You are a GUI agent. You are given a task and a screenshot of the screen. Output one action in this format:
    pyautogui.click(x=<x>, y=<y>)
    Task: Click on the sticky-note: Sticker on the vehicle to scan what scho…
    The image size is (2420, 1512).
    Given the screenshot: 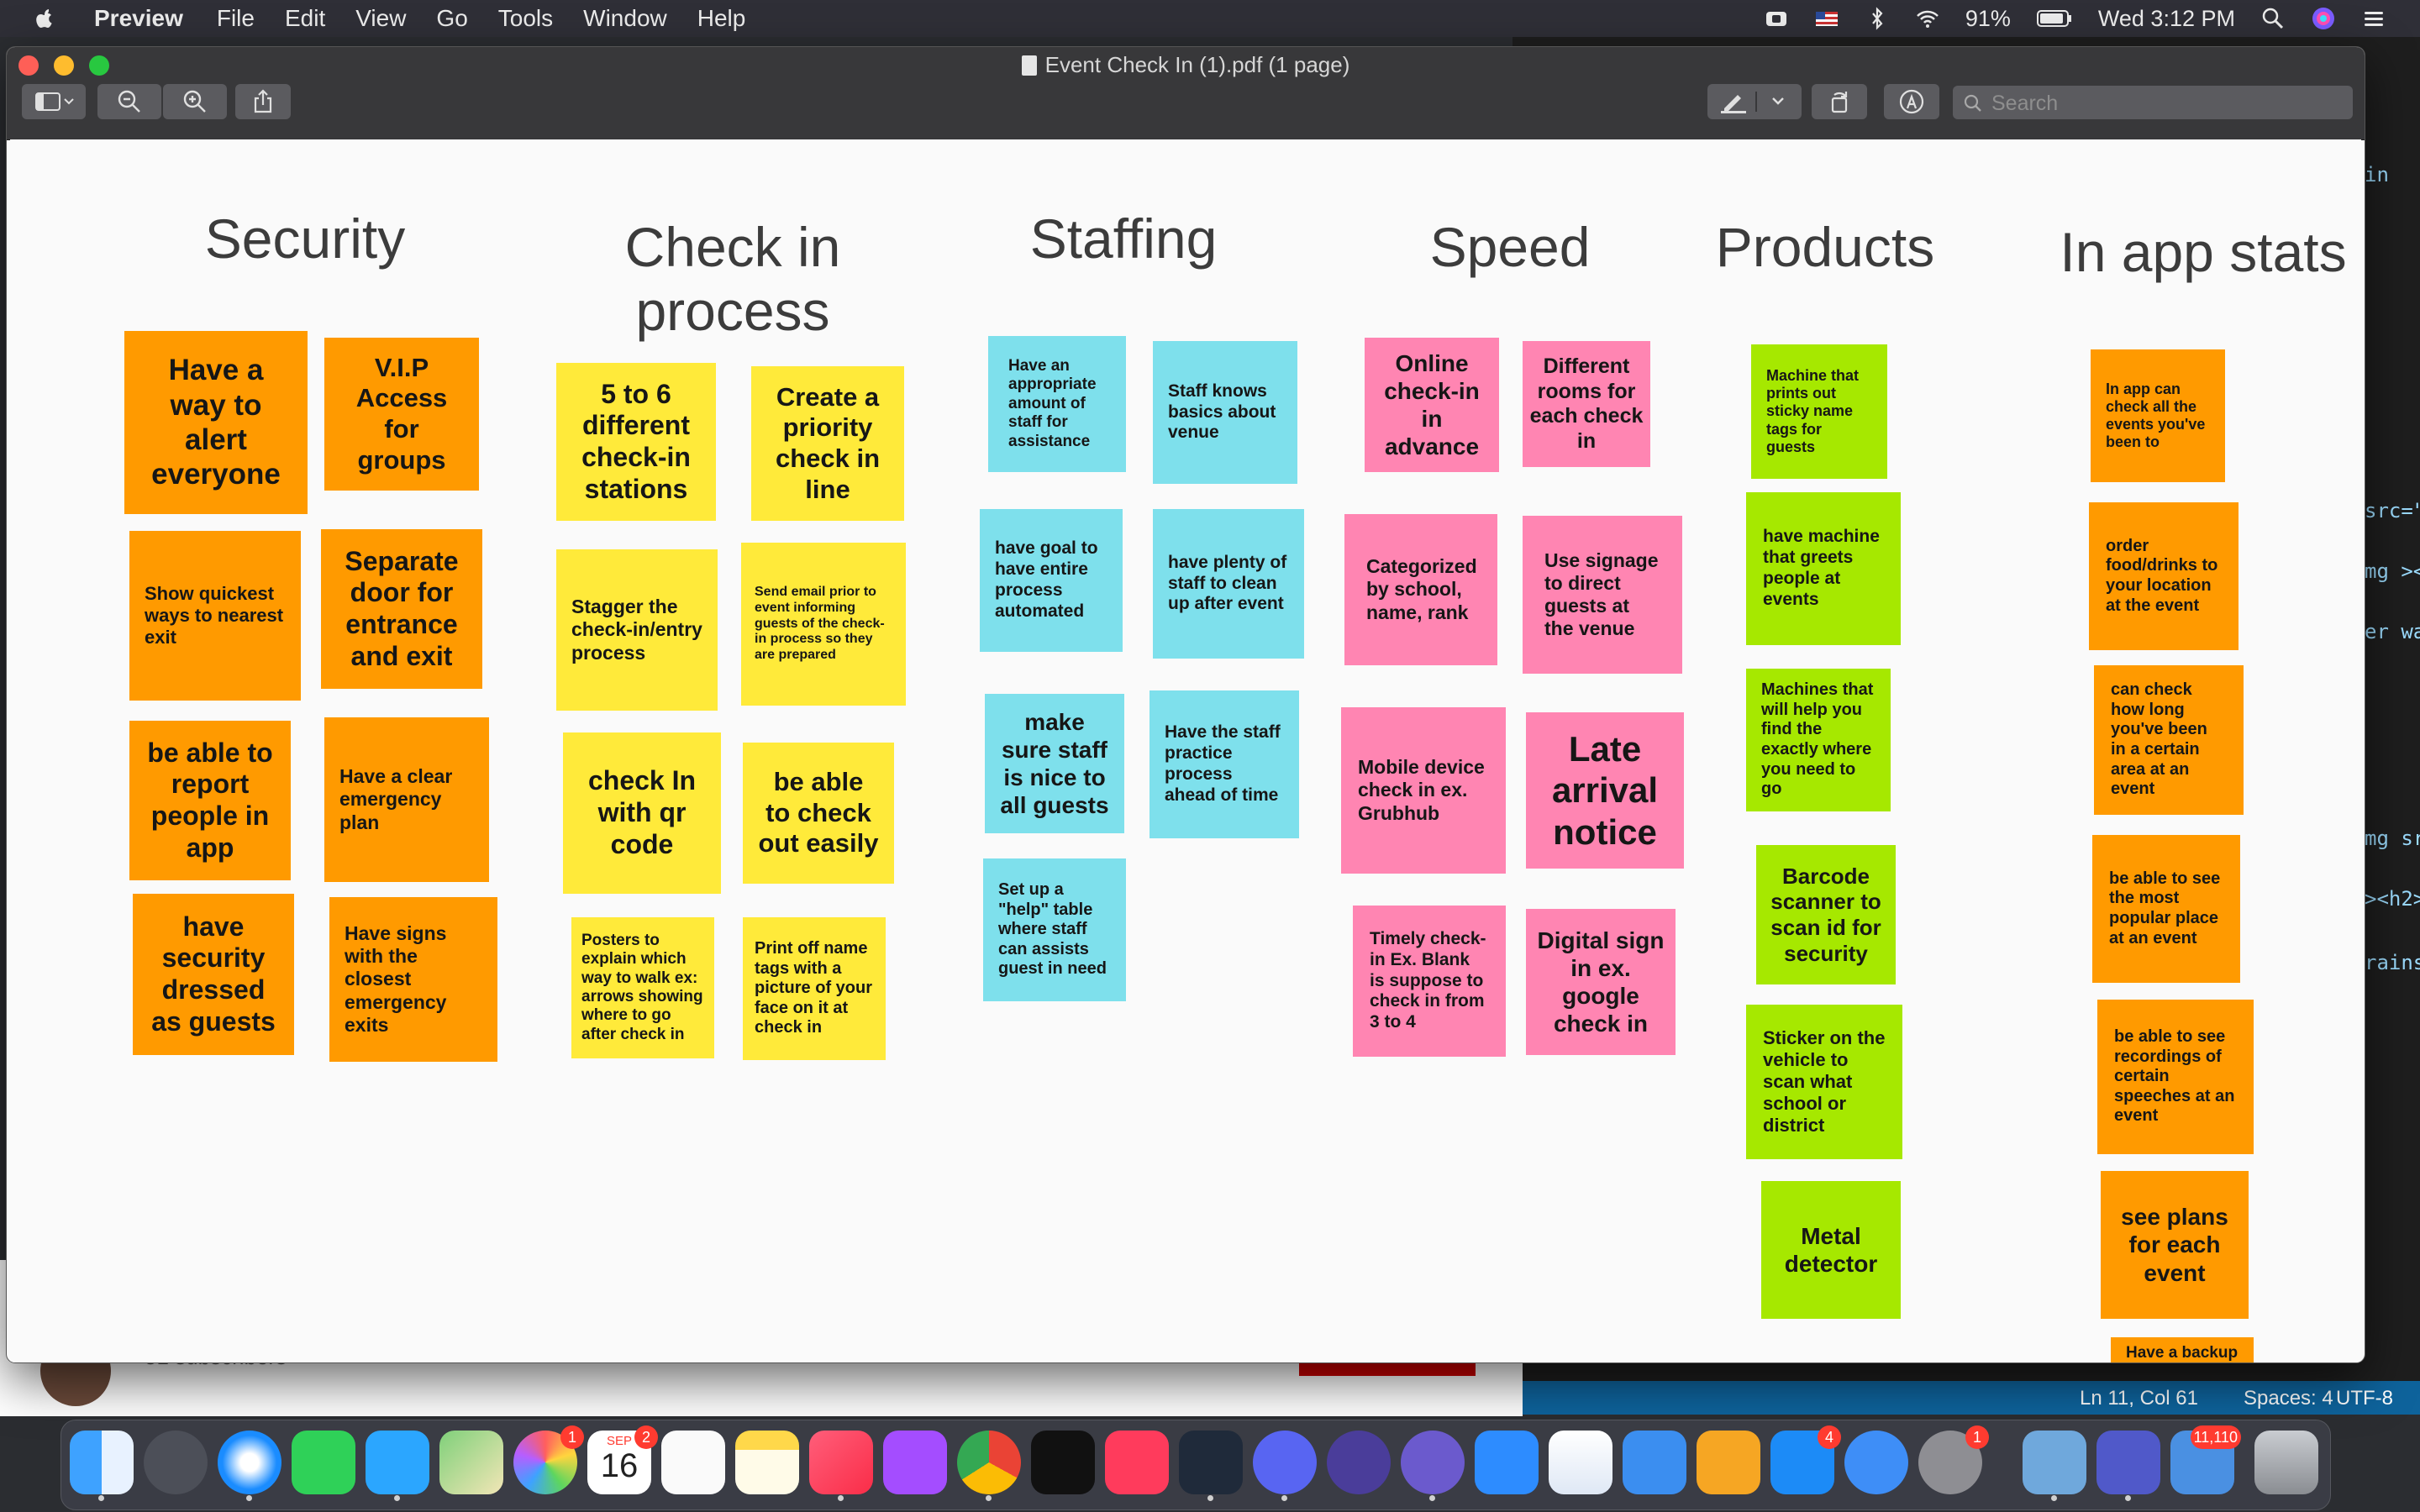 What is the action you would take?
    pyautogui.click(x=1824, y=1082)
    